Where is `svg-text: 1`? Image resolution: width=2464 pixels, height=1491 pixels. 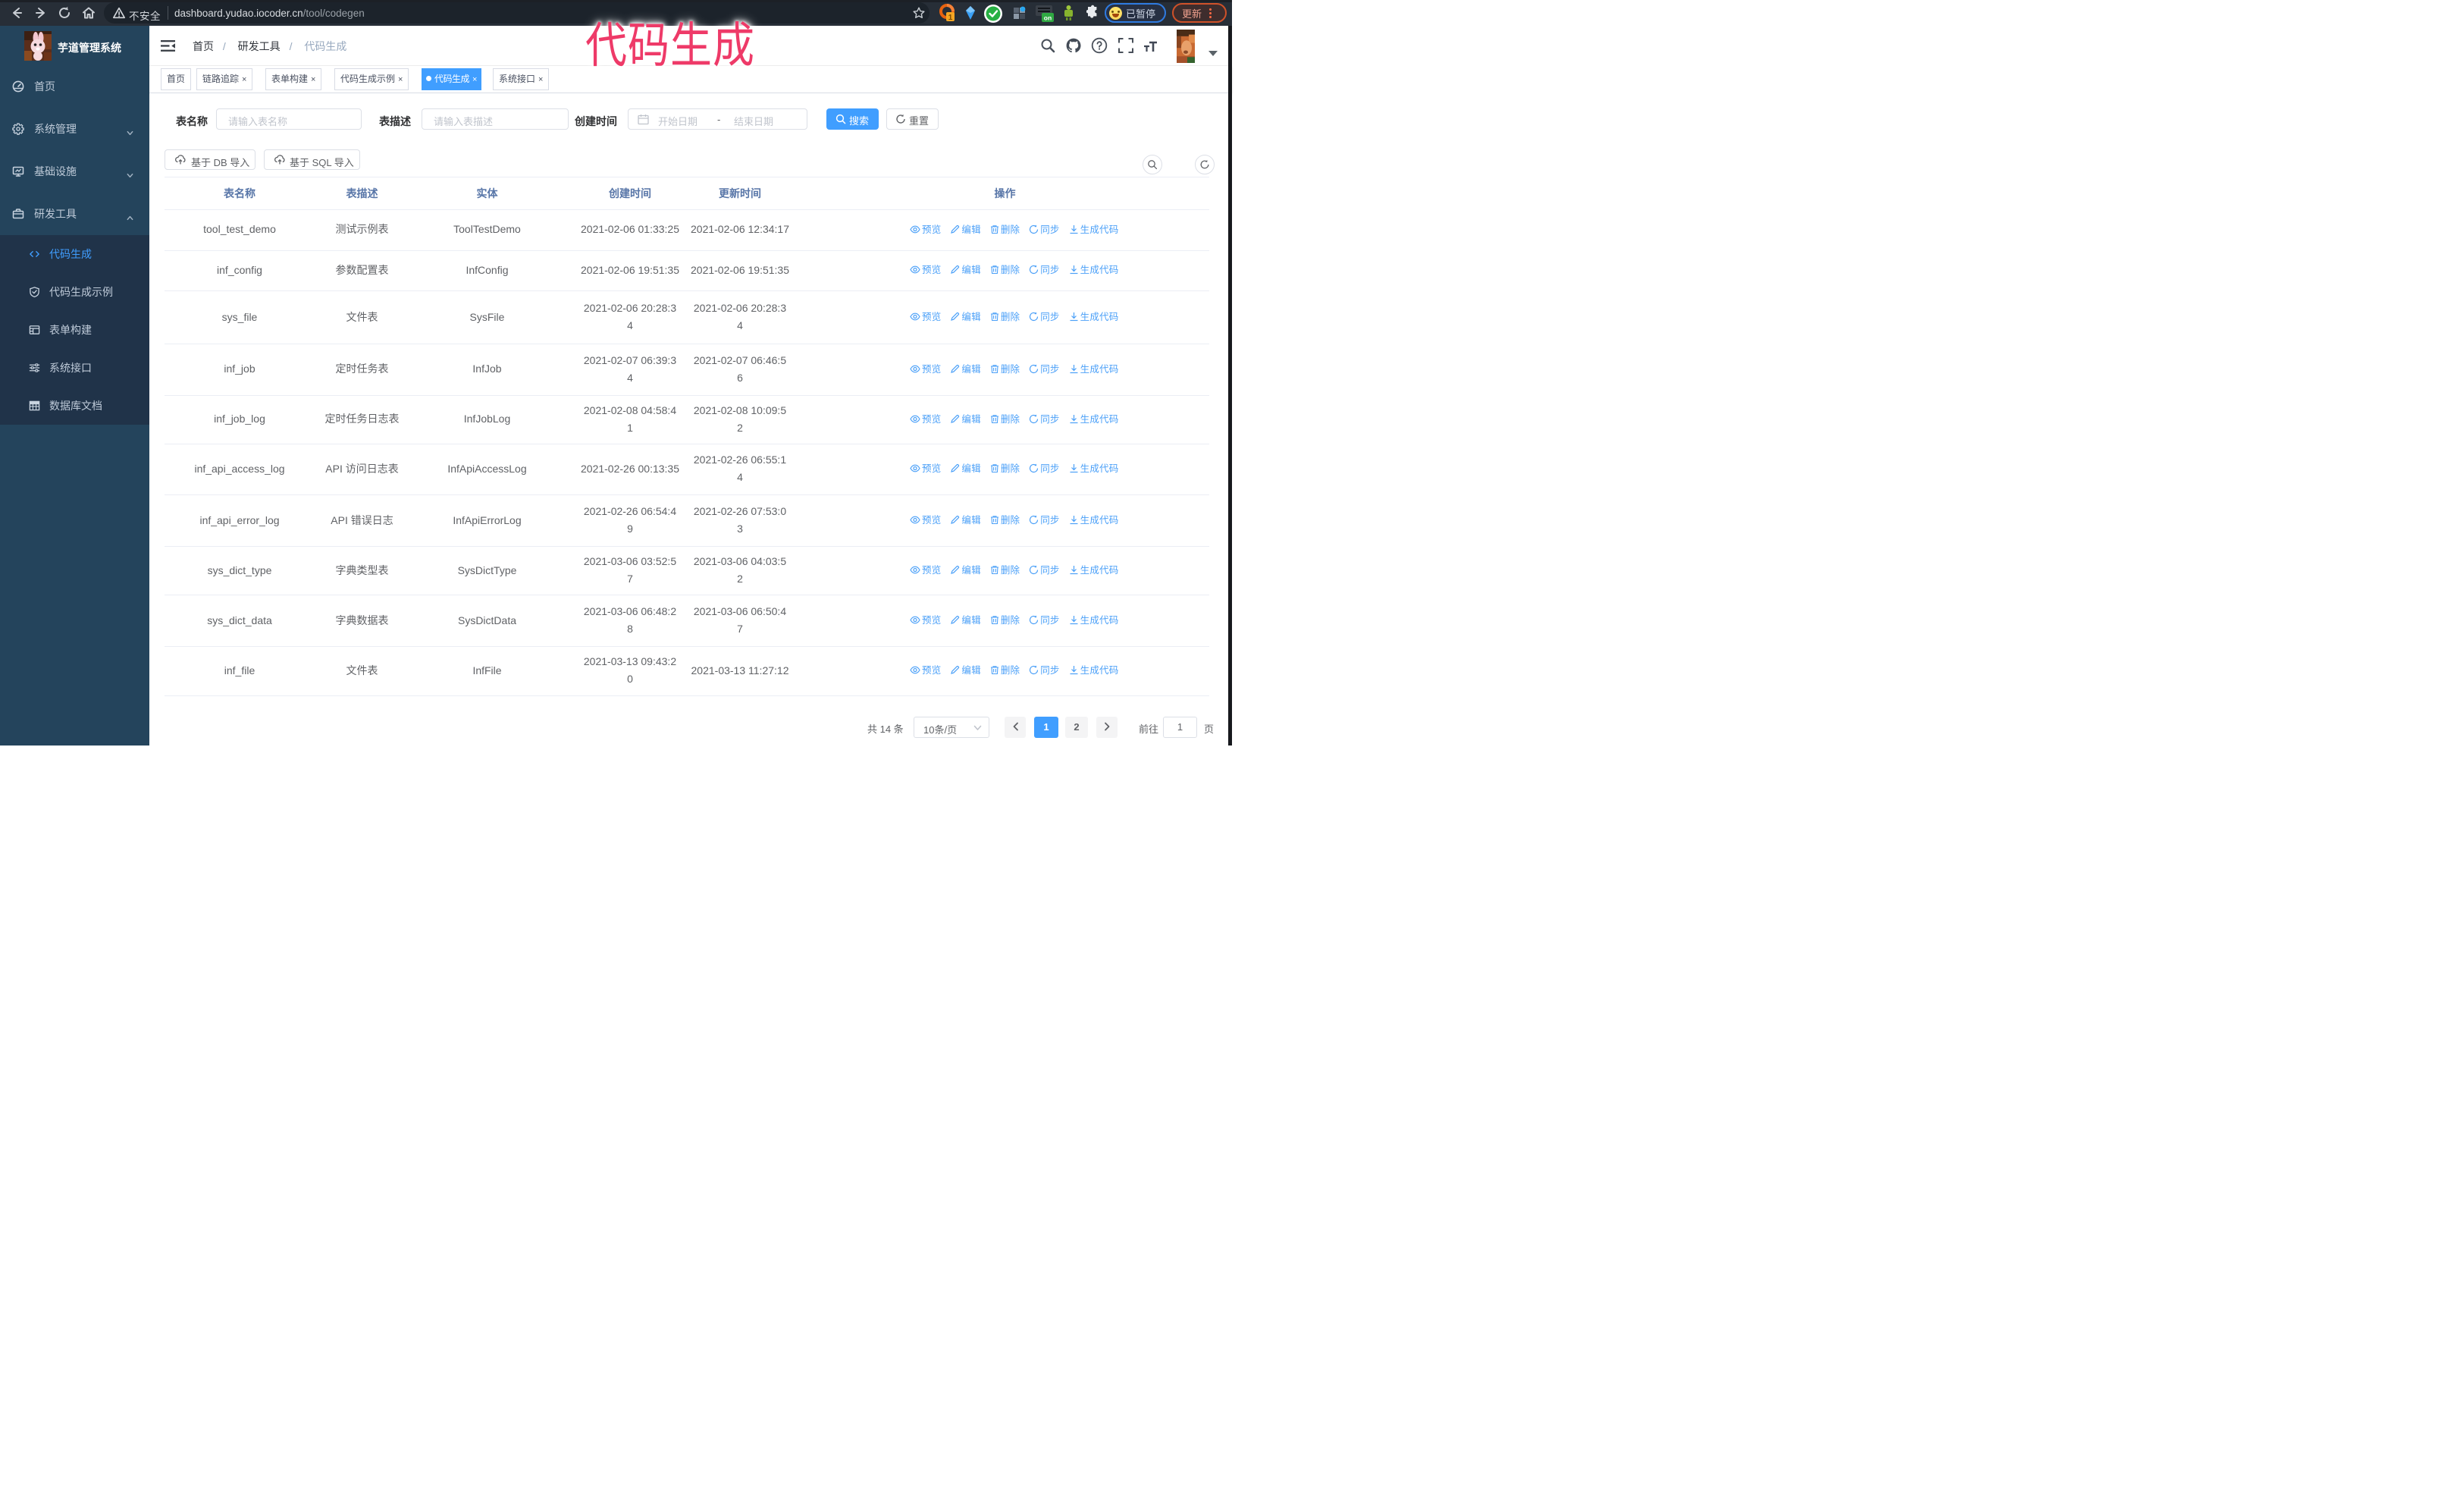
svg-text: 1 is located at coordinates (951, 18).